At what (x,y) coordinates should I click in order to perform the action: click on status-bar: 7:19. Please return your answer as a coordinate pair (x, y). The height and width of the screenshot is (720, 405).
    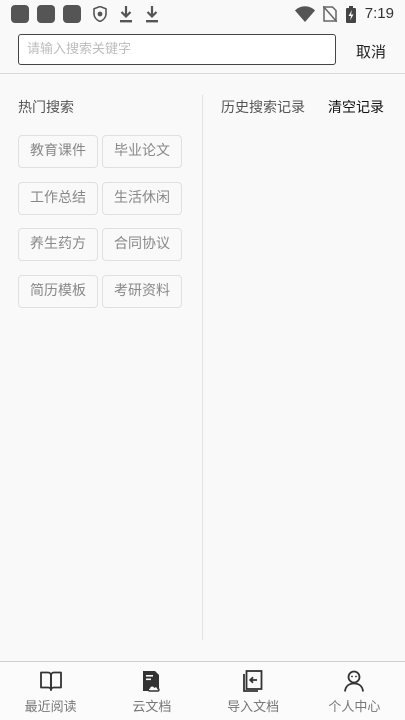
    Looking at the image, I should click on (202, 14).